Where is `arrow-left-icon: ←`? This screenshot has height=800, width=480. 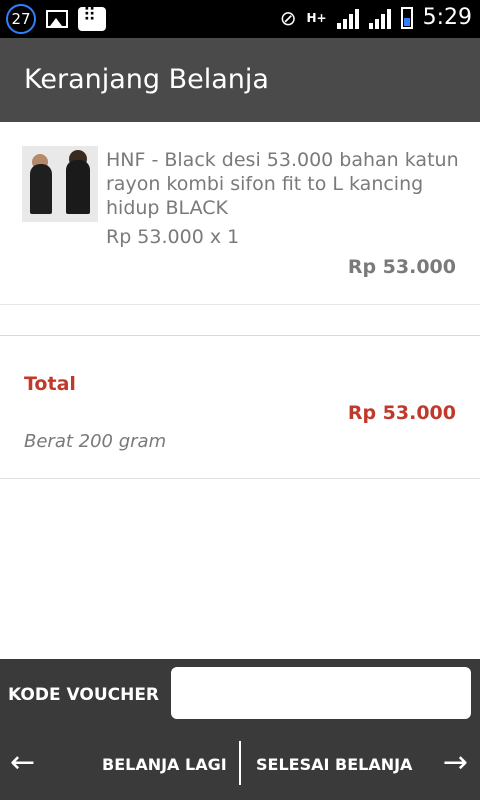
arrow-left-icon: ← is located at coordinates (22, 762).